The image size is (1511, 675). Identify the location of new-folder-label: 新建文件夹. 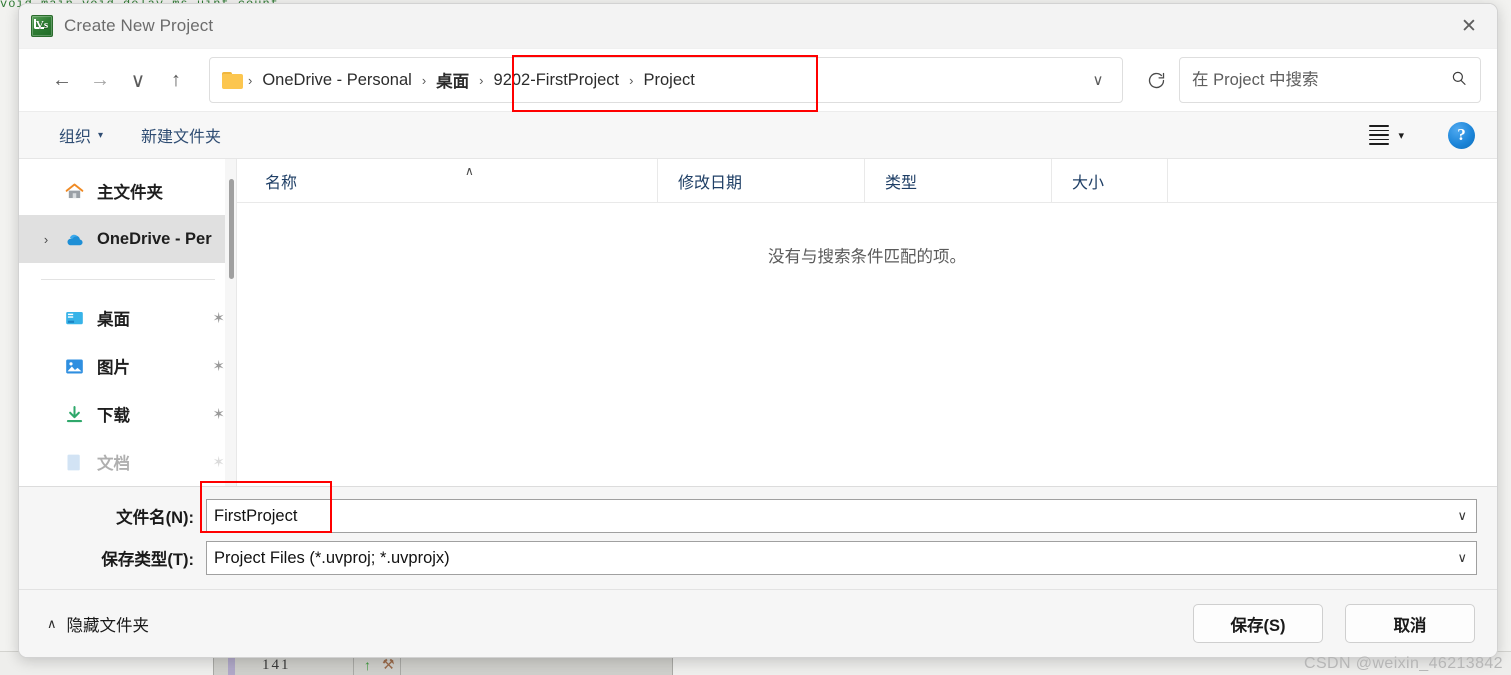
(181, 137).